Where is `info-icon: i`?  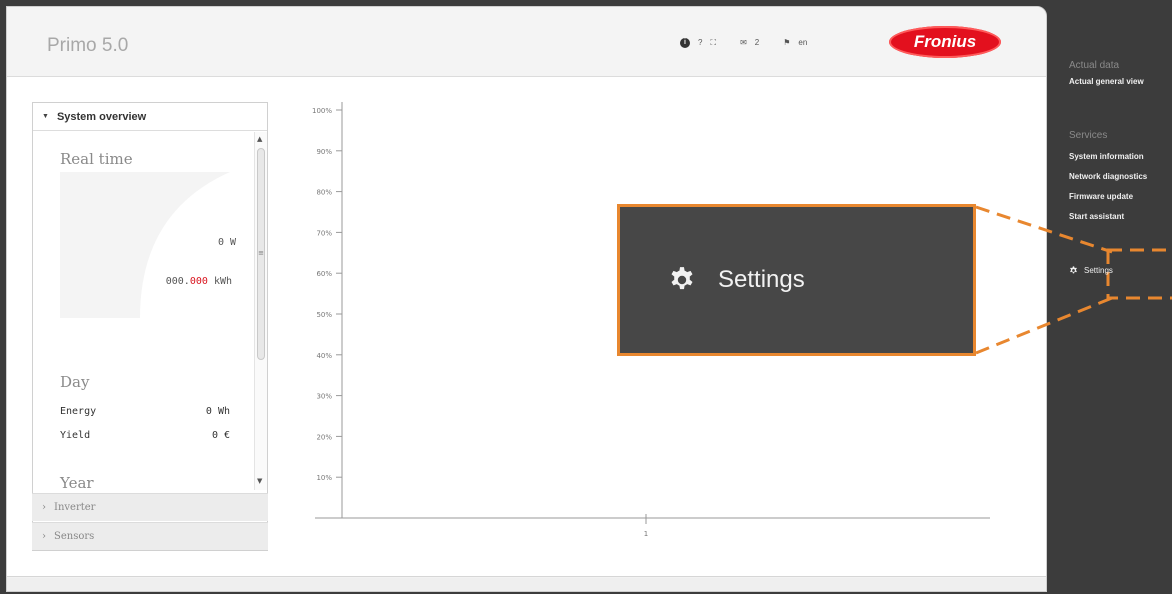
info-icon: i is located at coordinates (685, 43).